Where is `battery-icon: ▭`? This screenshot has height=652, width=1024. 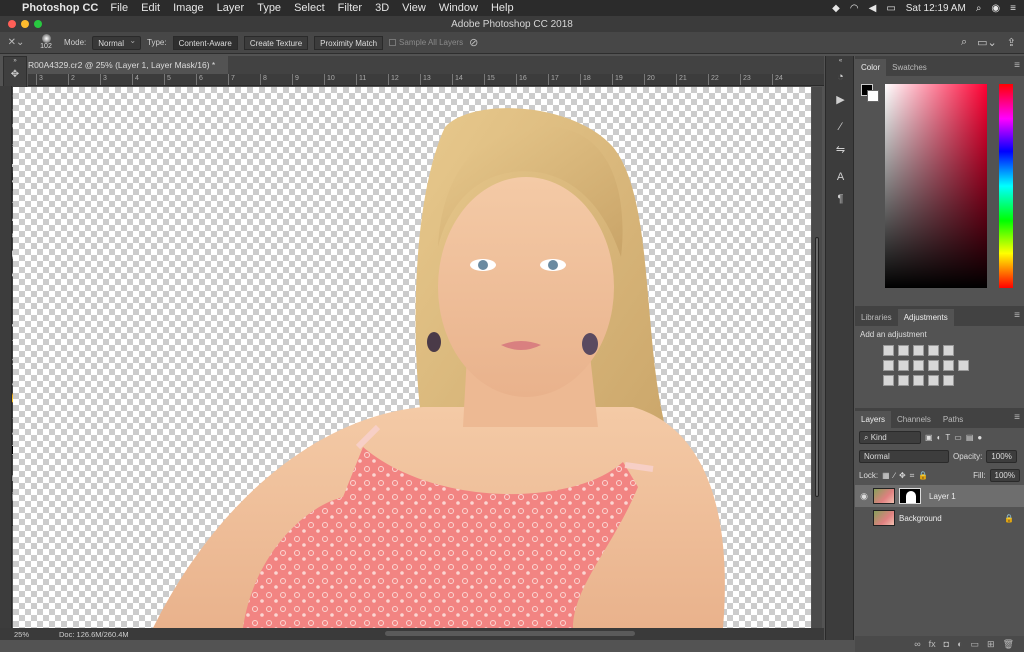 battery-icon: ▭ is located at coordinates (890, 8).